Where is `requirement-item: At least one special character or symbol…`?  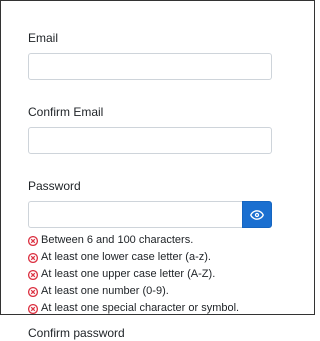
requirement-item: At least one special character or symbol… is located at coordinates (150, 308).